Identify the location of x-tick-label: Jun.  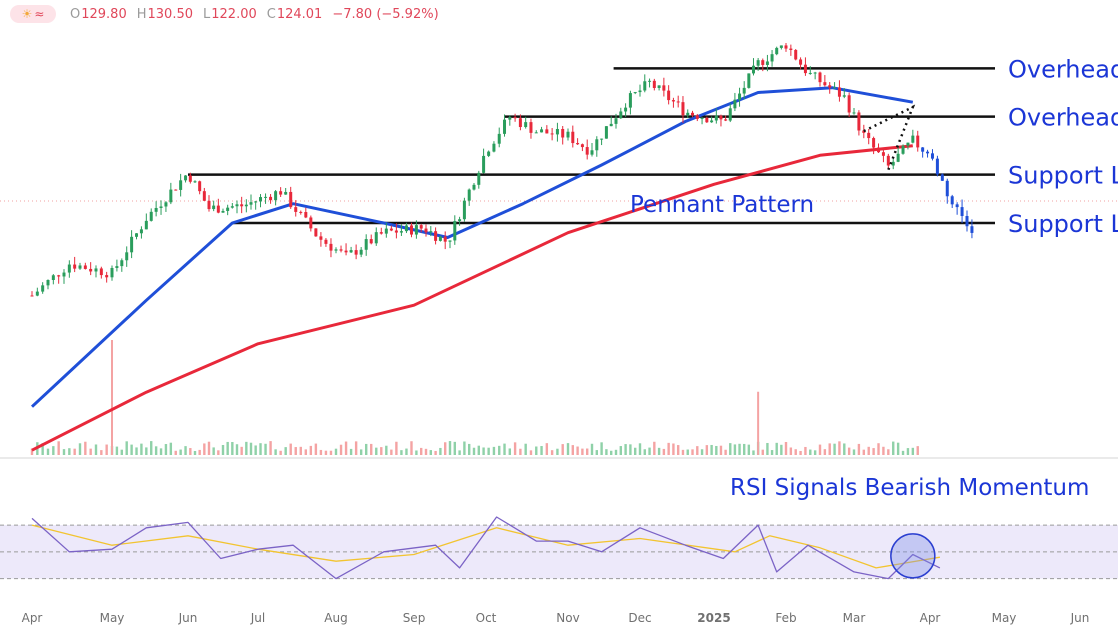
(188, 618).